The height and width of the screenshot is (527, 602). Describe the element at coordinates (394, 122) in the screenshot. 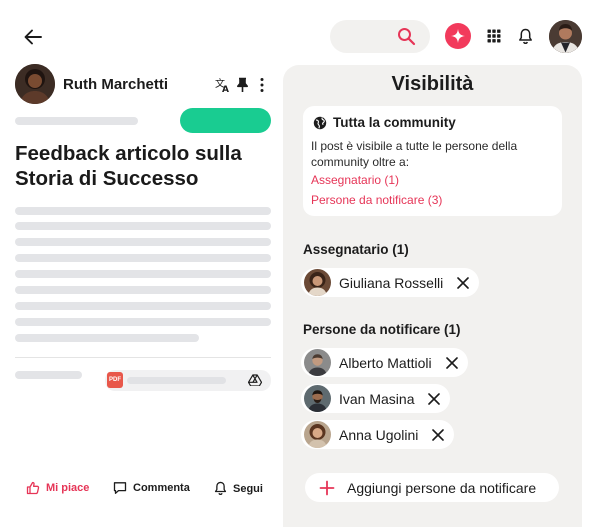

I see `audience-label: Tutta la community` at that location.